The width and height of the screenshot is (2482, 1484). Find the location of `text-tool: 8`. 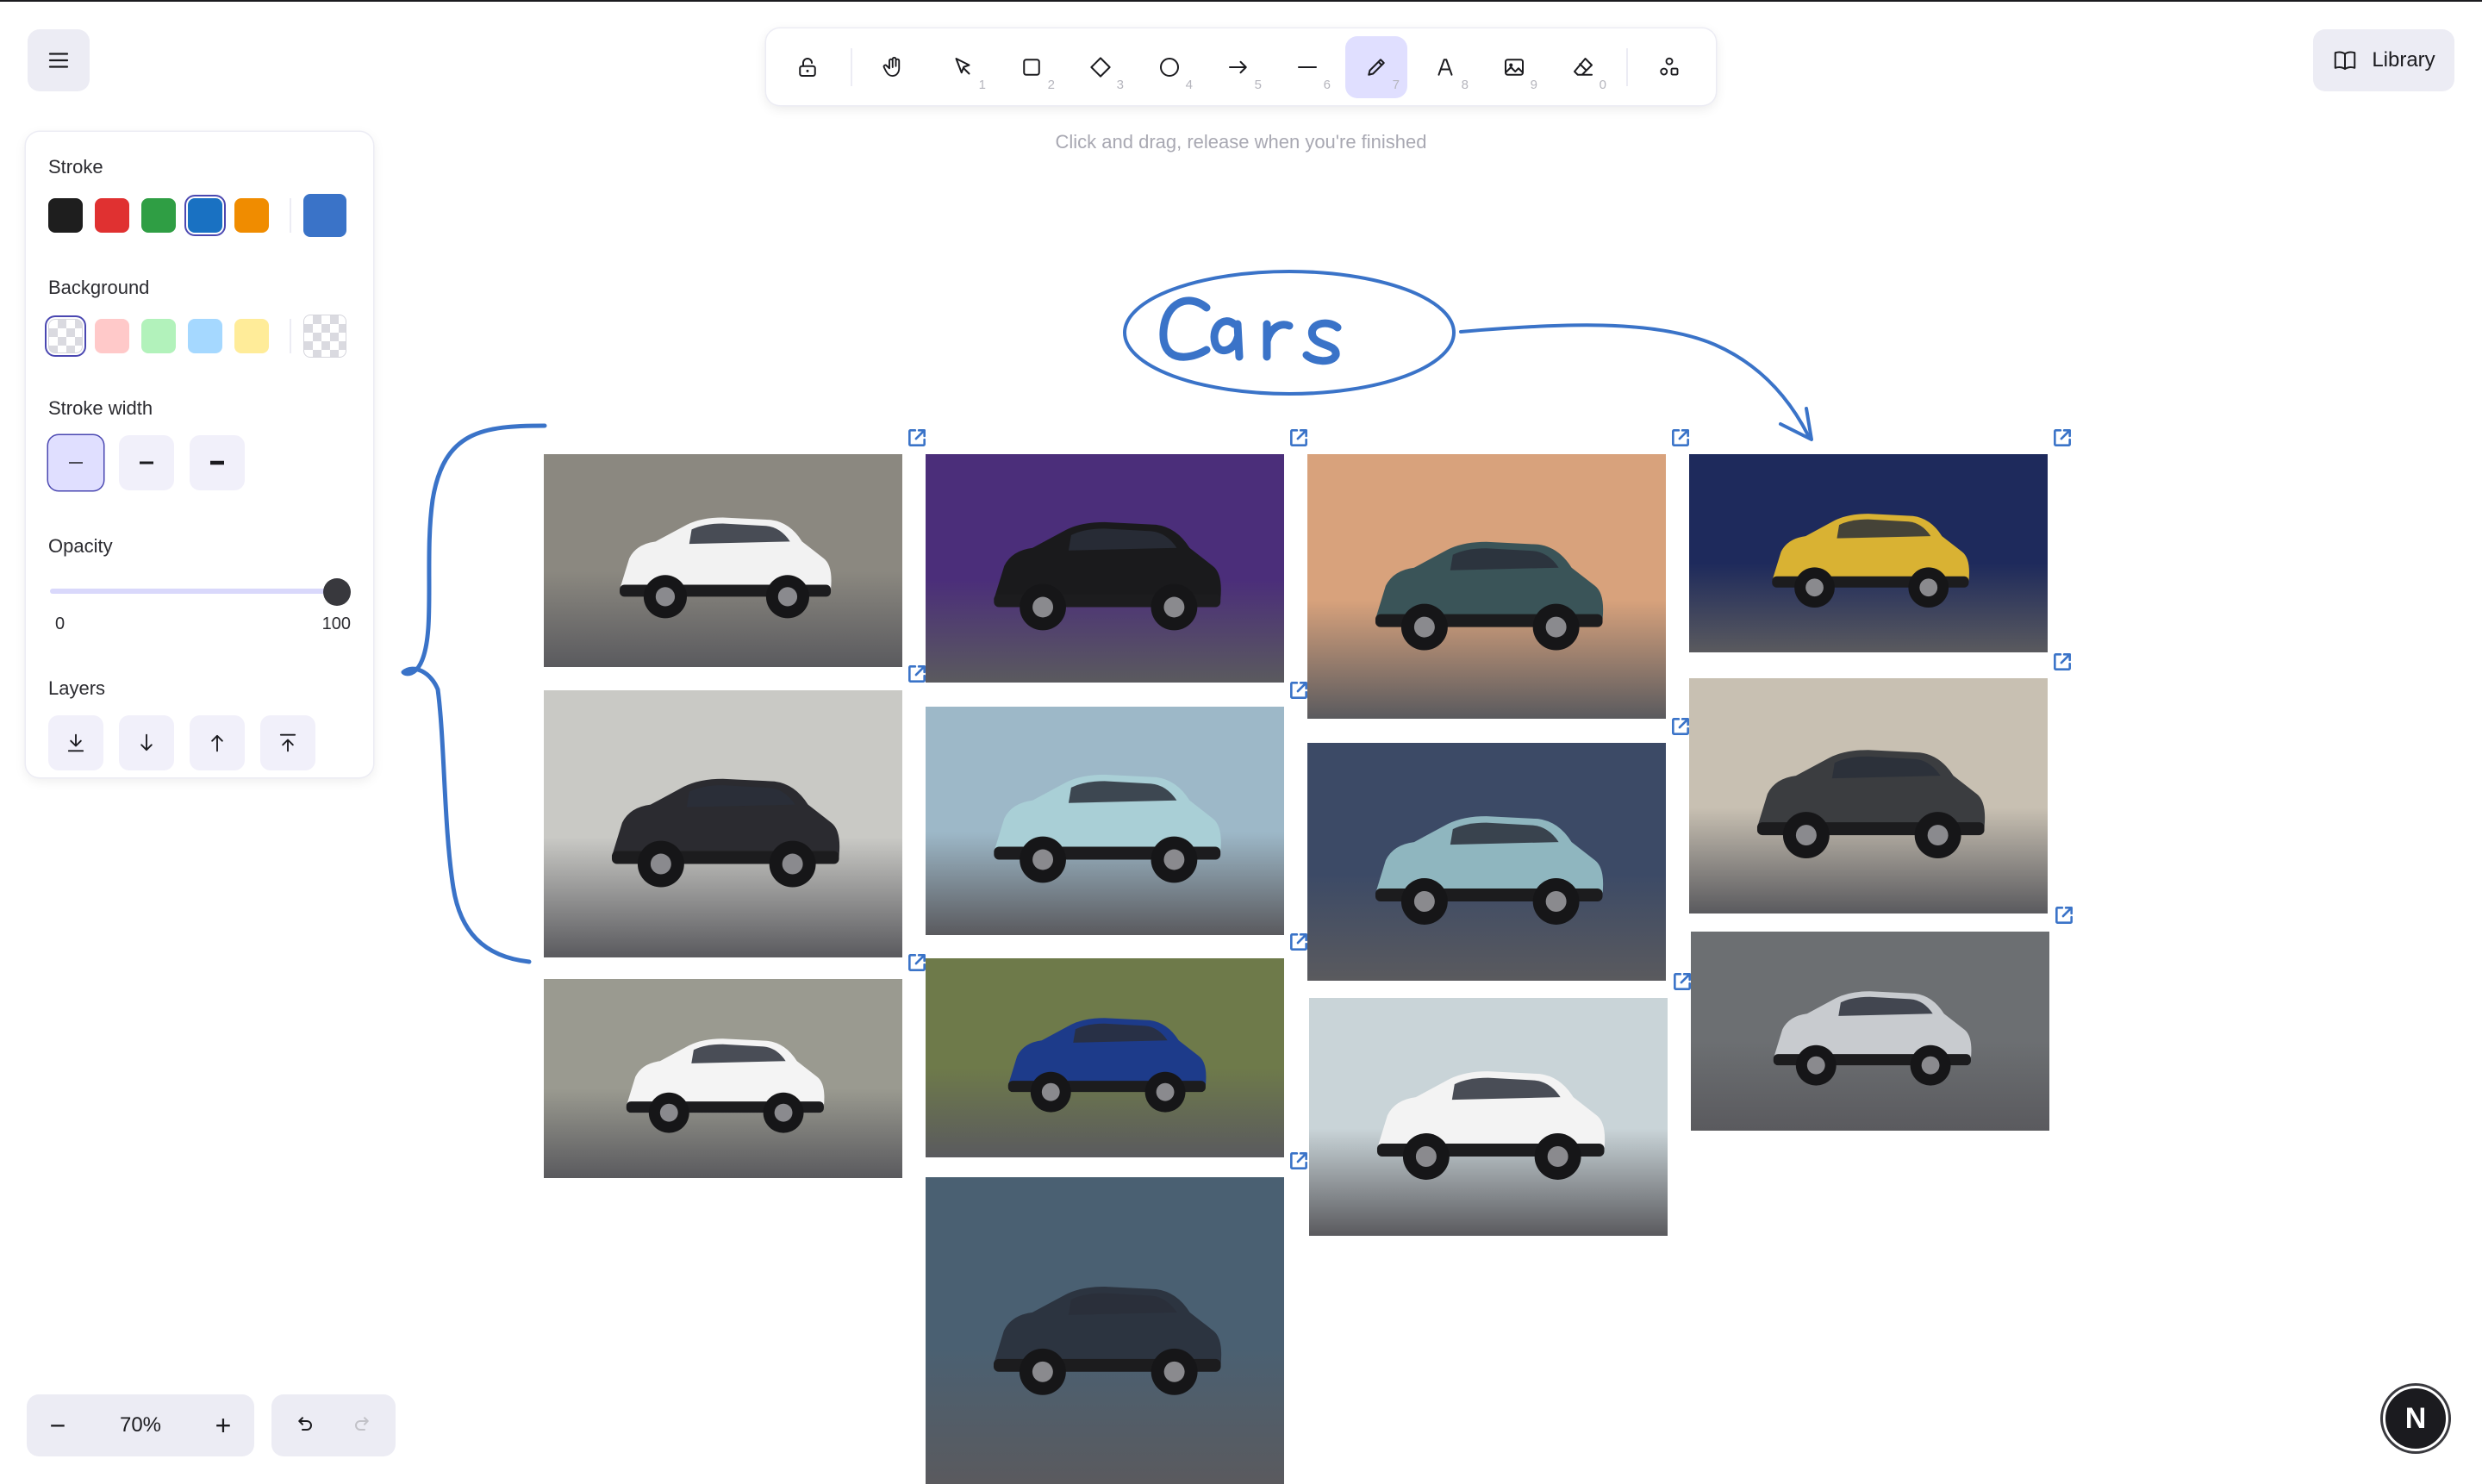

text-tool: 8 is located at coordinates (1445, 67).